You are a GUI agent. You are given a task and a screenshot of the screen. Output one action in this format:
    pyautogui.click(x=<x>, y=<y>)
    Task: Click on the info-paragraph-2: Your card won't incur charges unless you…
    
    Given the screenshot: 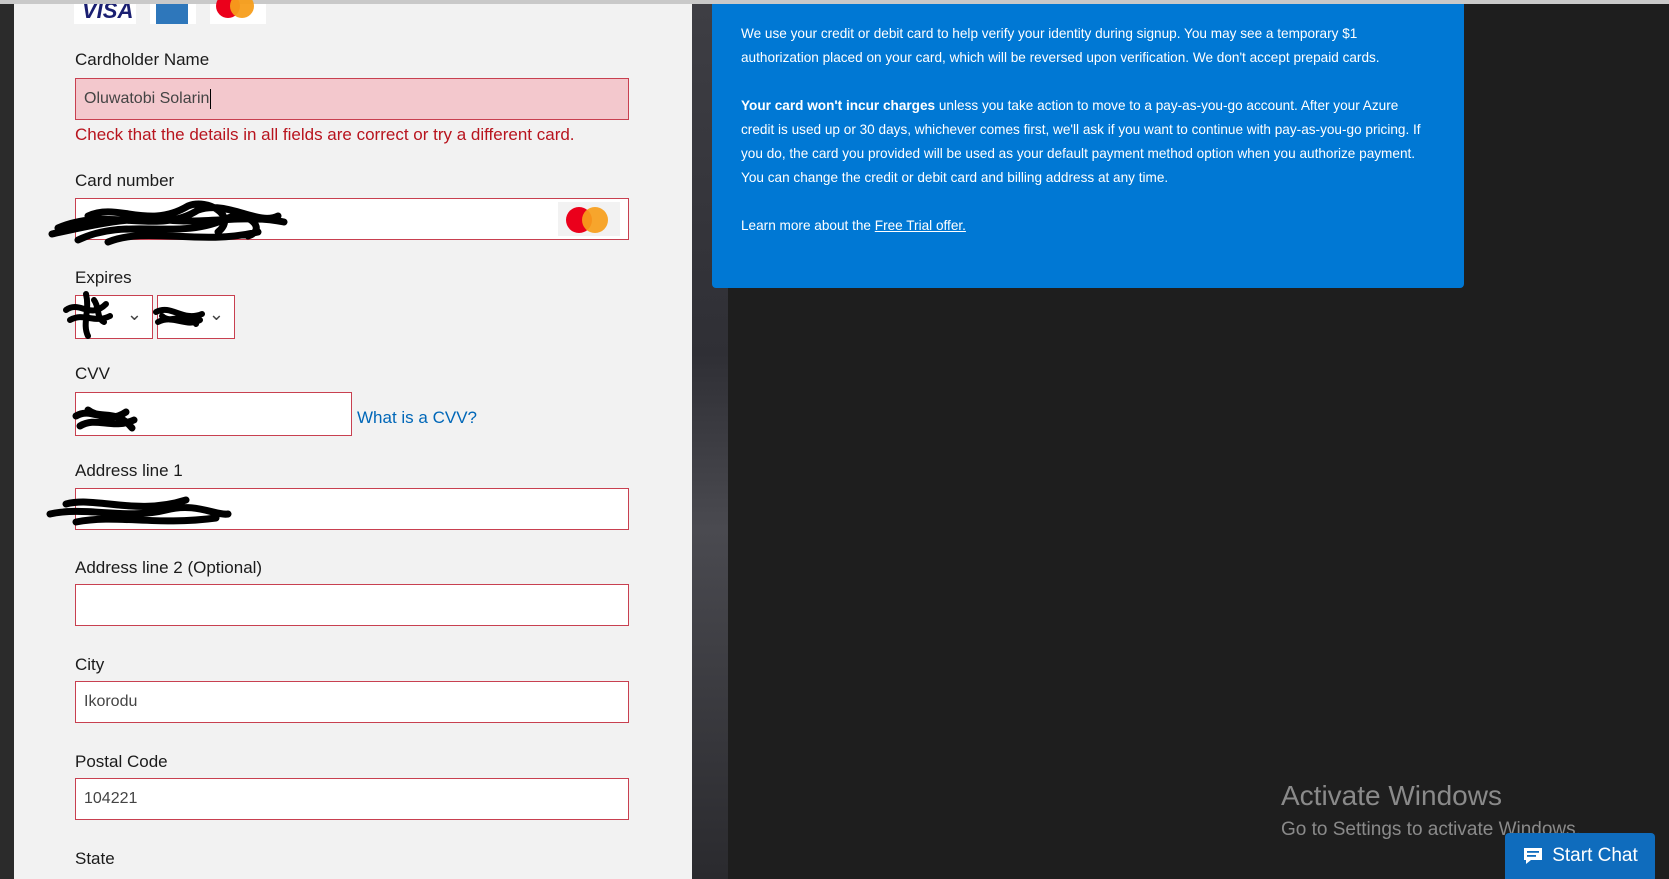 What is the action you would take?
    pyautogui.click(x=1081, y=141)
    